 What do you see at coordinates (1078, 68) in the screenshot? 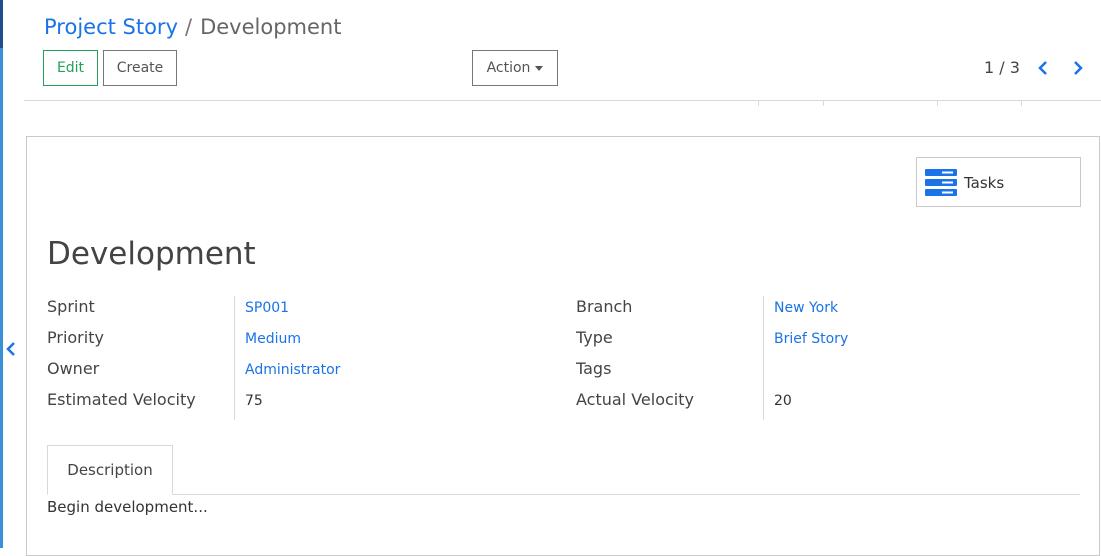
I see `pager-next-icon` at bounding box center [1078, 68].